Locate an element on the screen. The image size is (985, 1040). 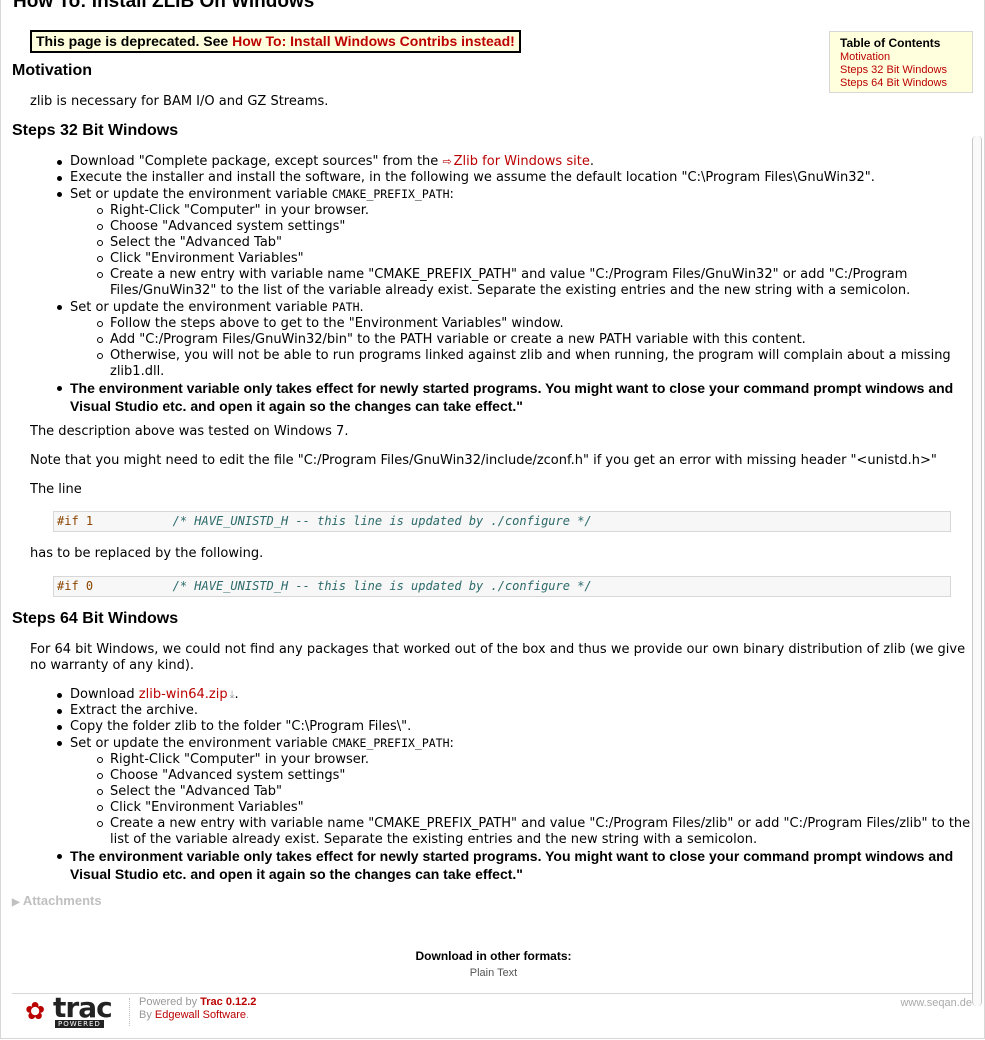
by-suffix: . is located at coordinates (248, 1015).